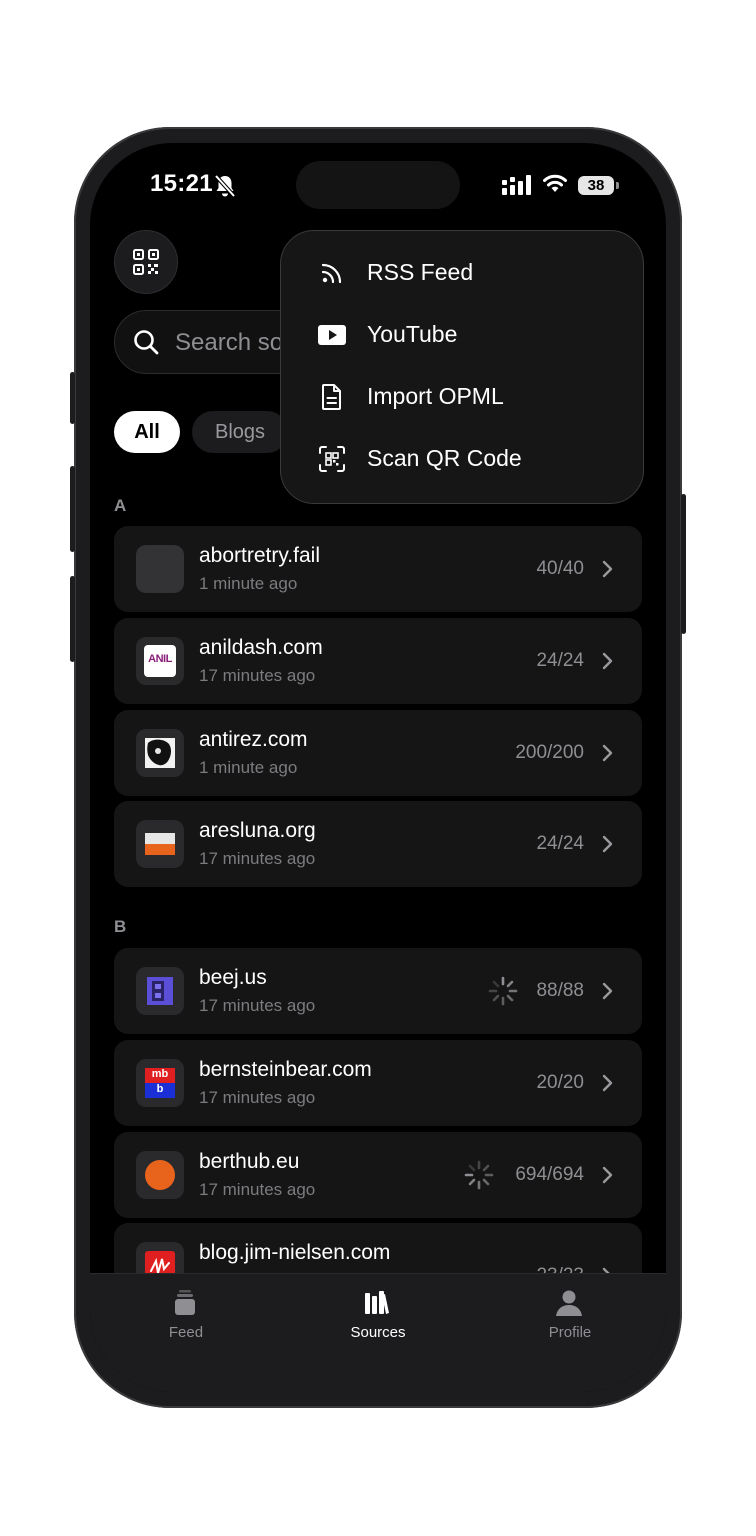 The image size is (756, 1536). I want to click on source-row: aresluna.org 17 minutes ago 24/24, so click(378, 844).